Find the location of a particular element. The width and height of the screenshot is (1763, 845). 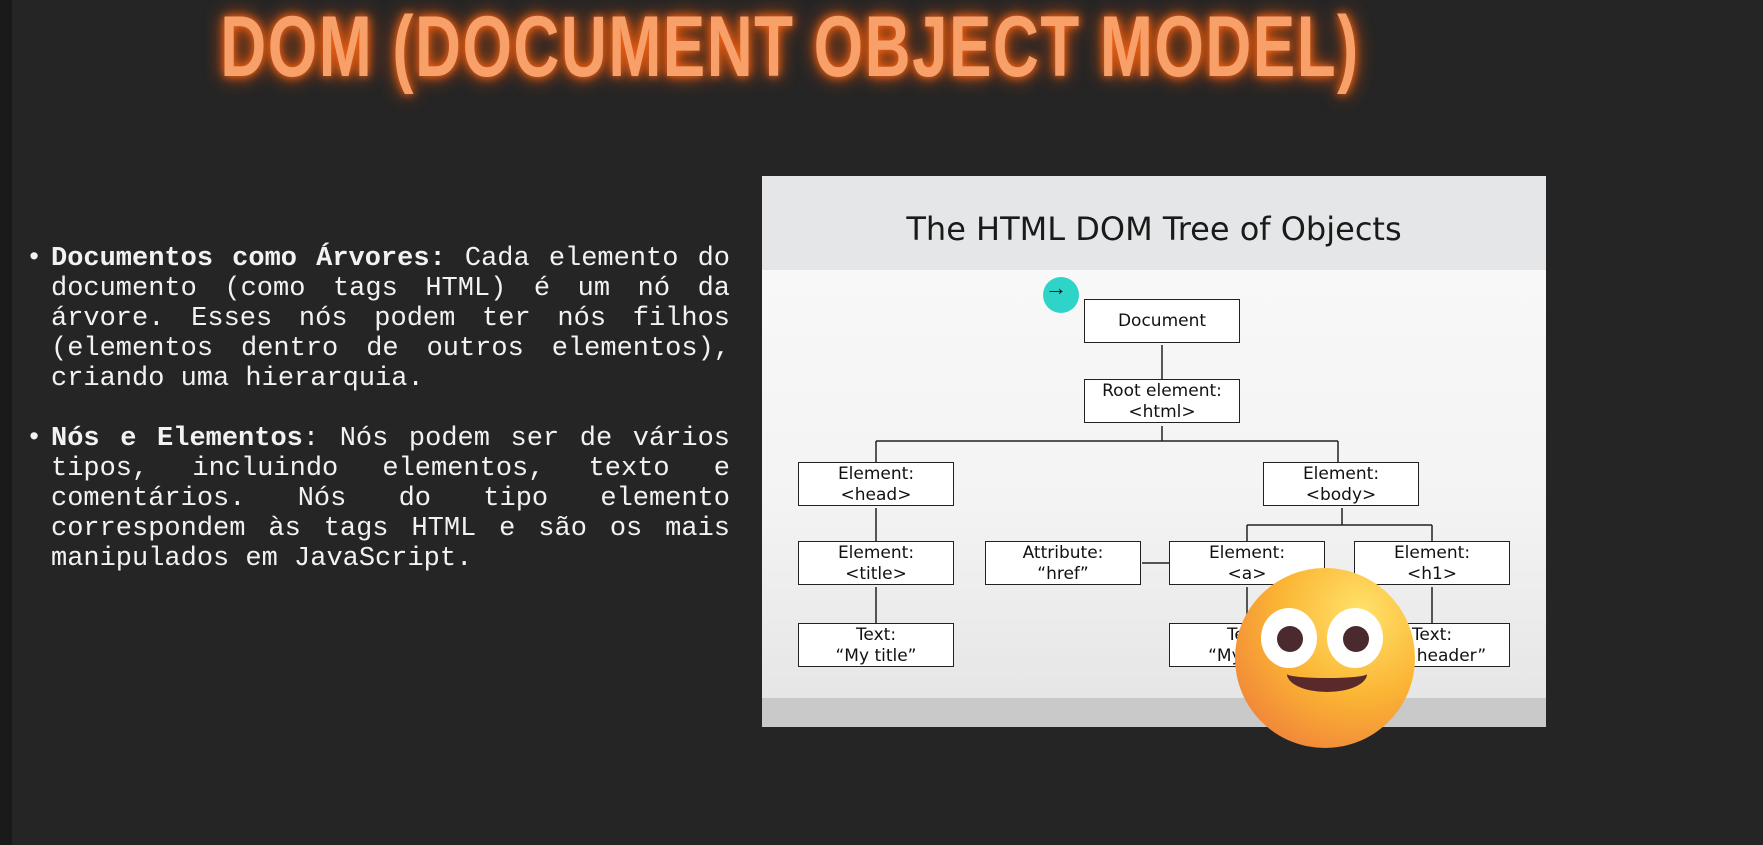

node-root: Root element: <html> is located at coordinates (1162, 401).